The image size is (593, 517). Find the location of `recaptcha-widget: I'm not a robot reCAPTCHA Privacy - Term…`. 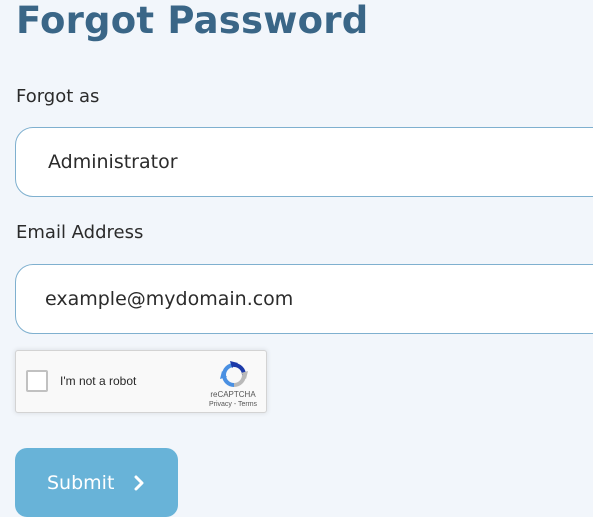

recaptcha-widget: I'm not a robot reCAPTCHA Privacy - Term… is located at coordinates (141, 381).